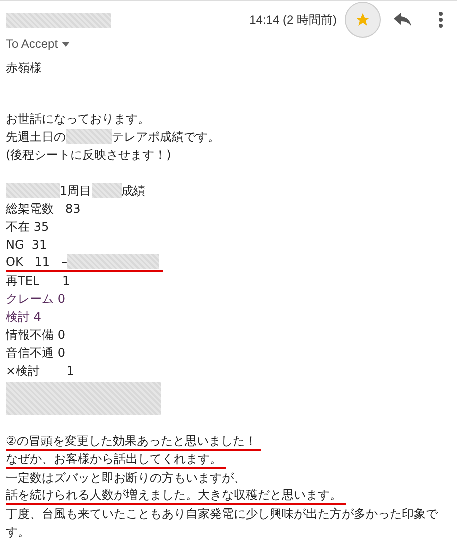  I want to click on timestamp: 14:14 (2 時間前), so click(293, 20).